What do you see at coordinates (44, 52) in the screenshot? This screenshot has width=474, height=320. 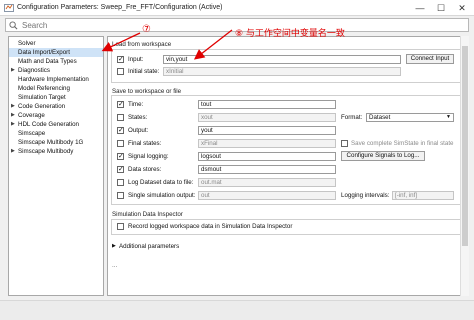 I see `tree-item-label: Data Import/Export` at bounding box center [44, 52].